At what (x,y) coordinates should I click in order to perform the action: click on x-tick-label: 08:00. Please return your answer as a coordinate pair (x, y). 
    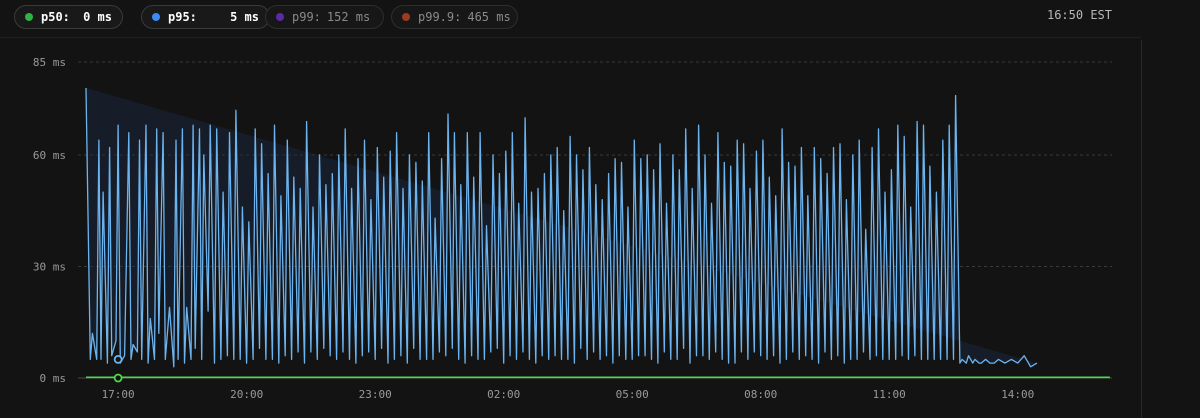
    Looking at the image, I should click on (760, 394).